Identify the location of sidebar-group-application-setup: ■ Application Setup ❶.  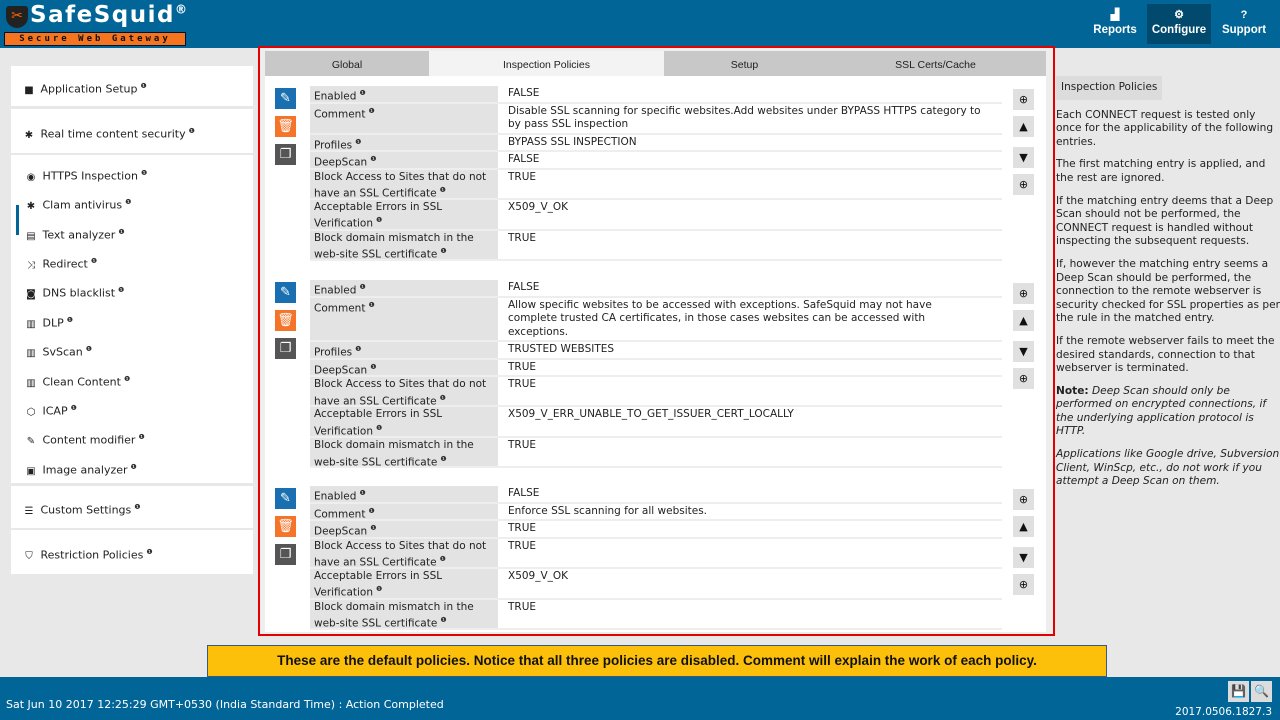
(132, 86).